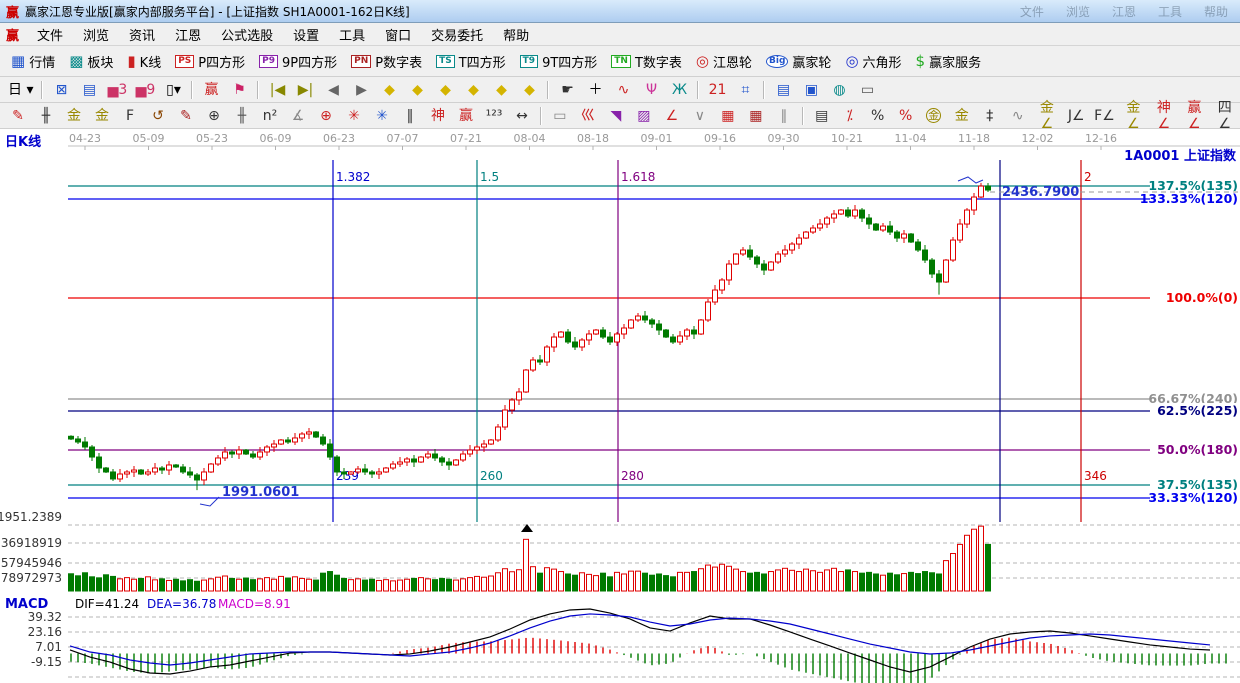  I want to click on menu-item-7: 窗口, so click(398, 34).